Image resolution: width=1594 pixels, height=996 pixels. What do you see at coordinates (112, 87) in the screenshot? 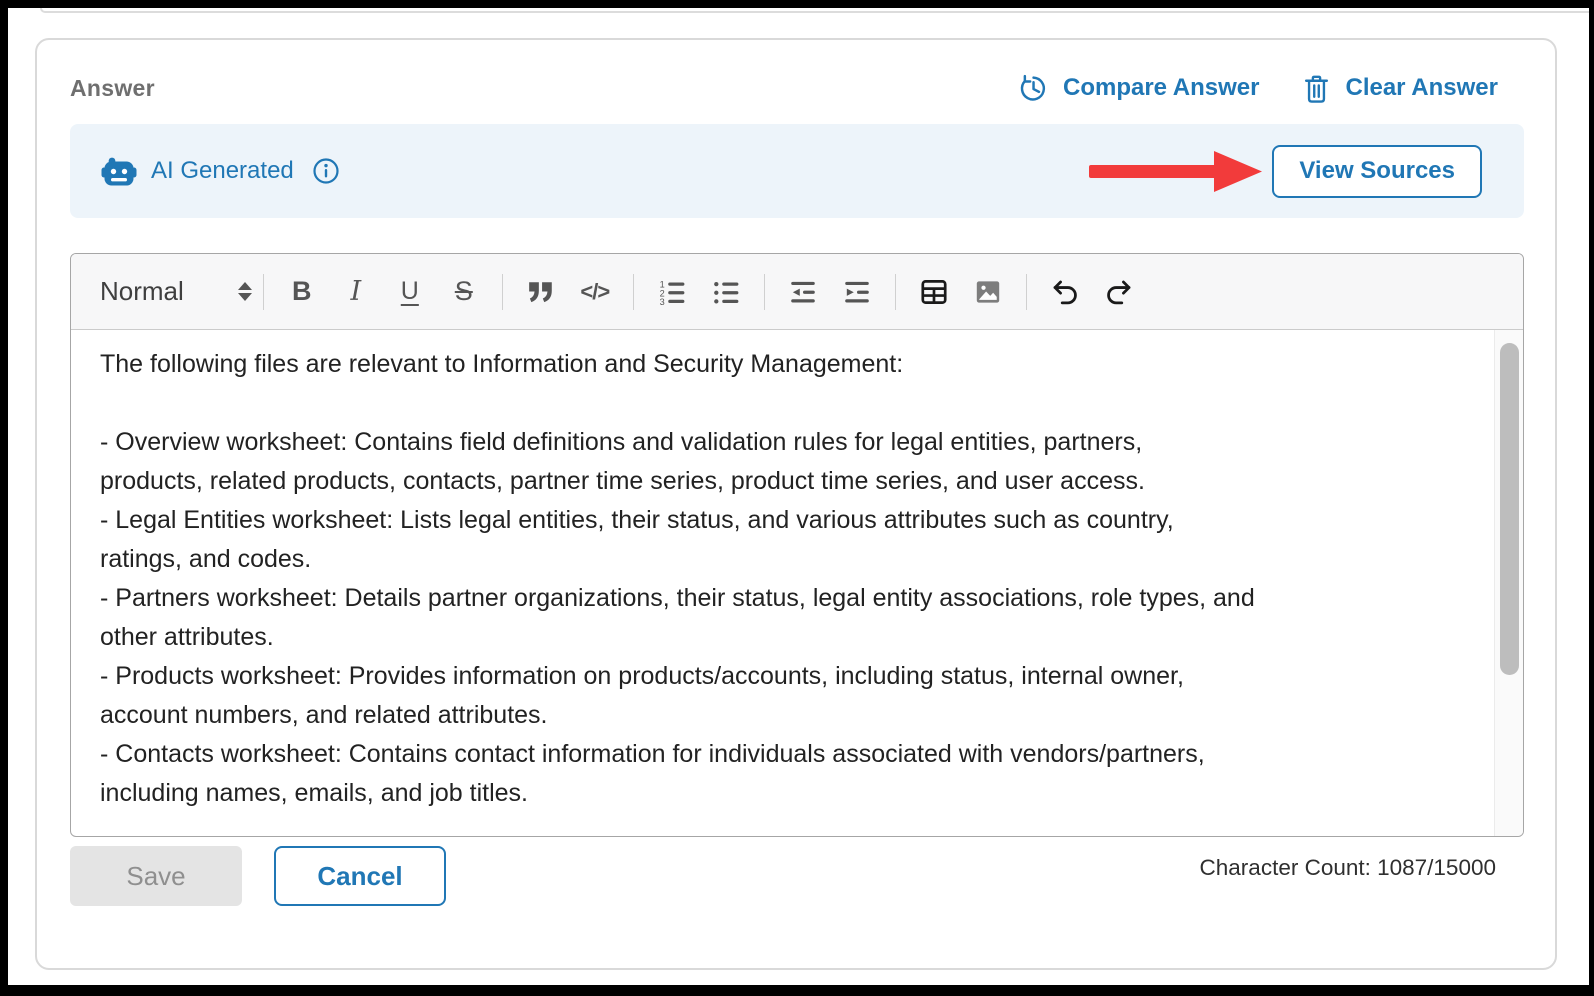
I see `answer-title: Answer` at bounding box center [112, 87].